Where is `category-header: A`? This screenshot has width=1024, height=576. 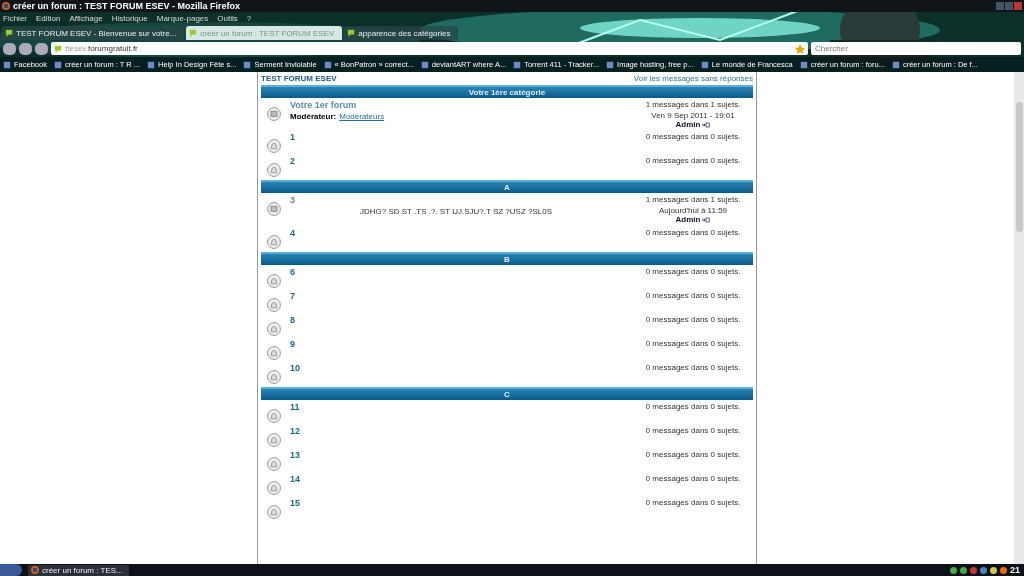 category-header: A is located at coordinates (507, 187).